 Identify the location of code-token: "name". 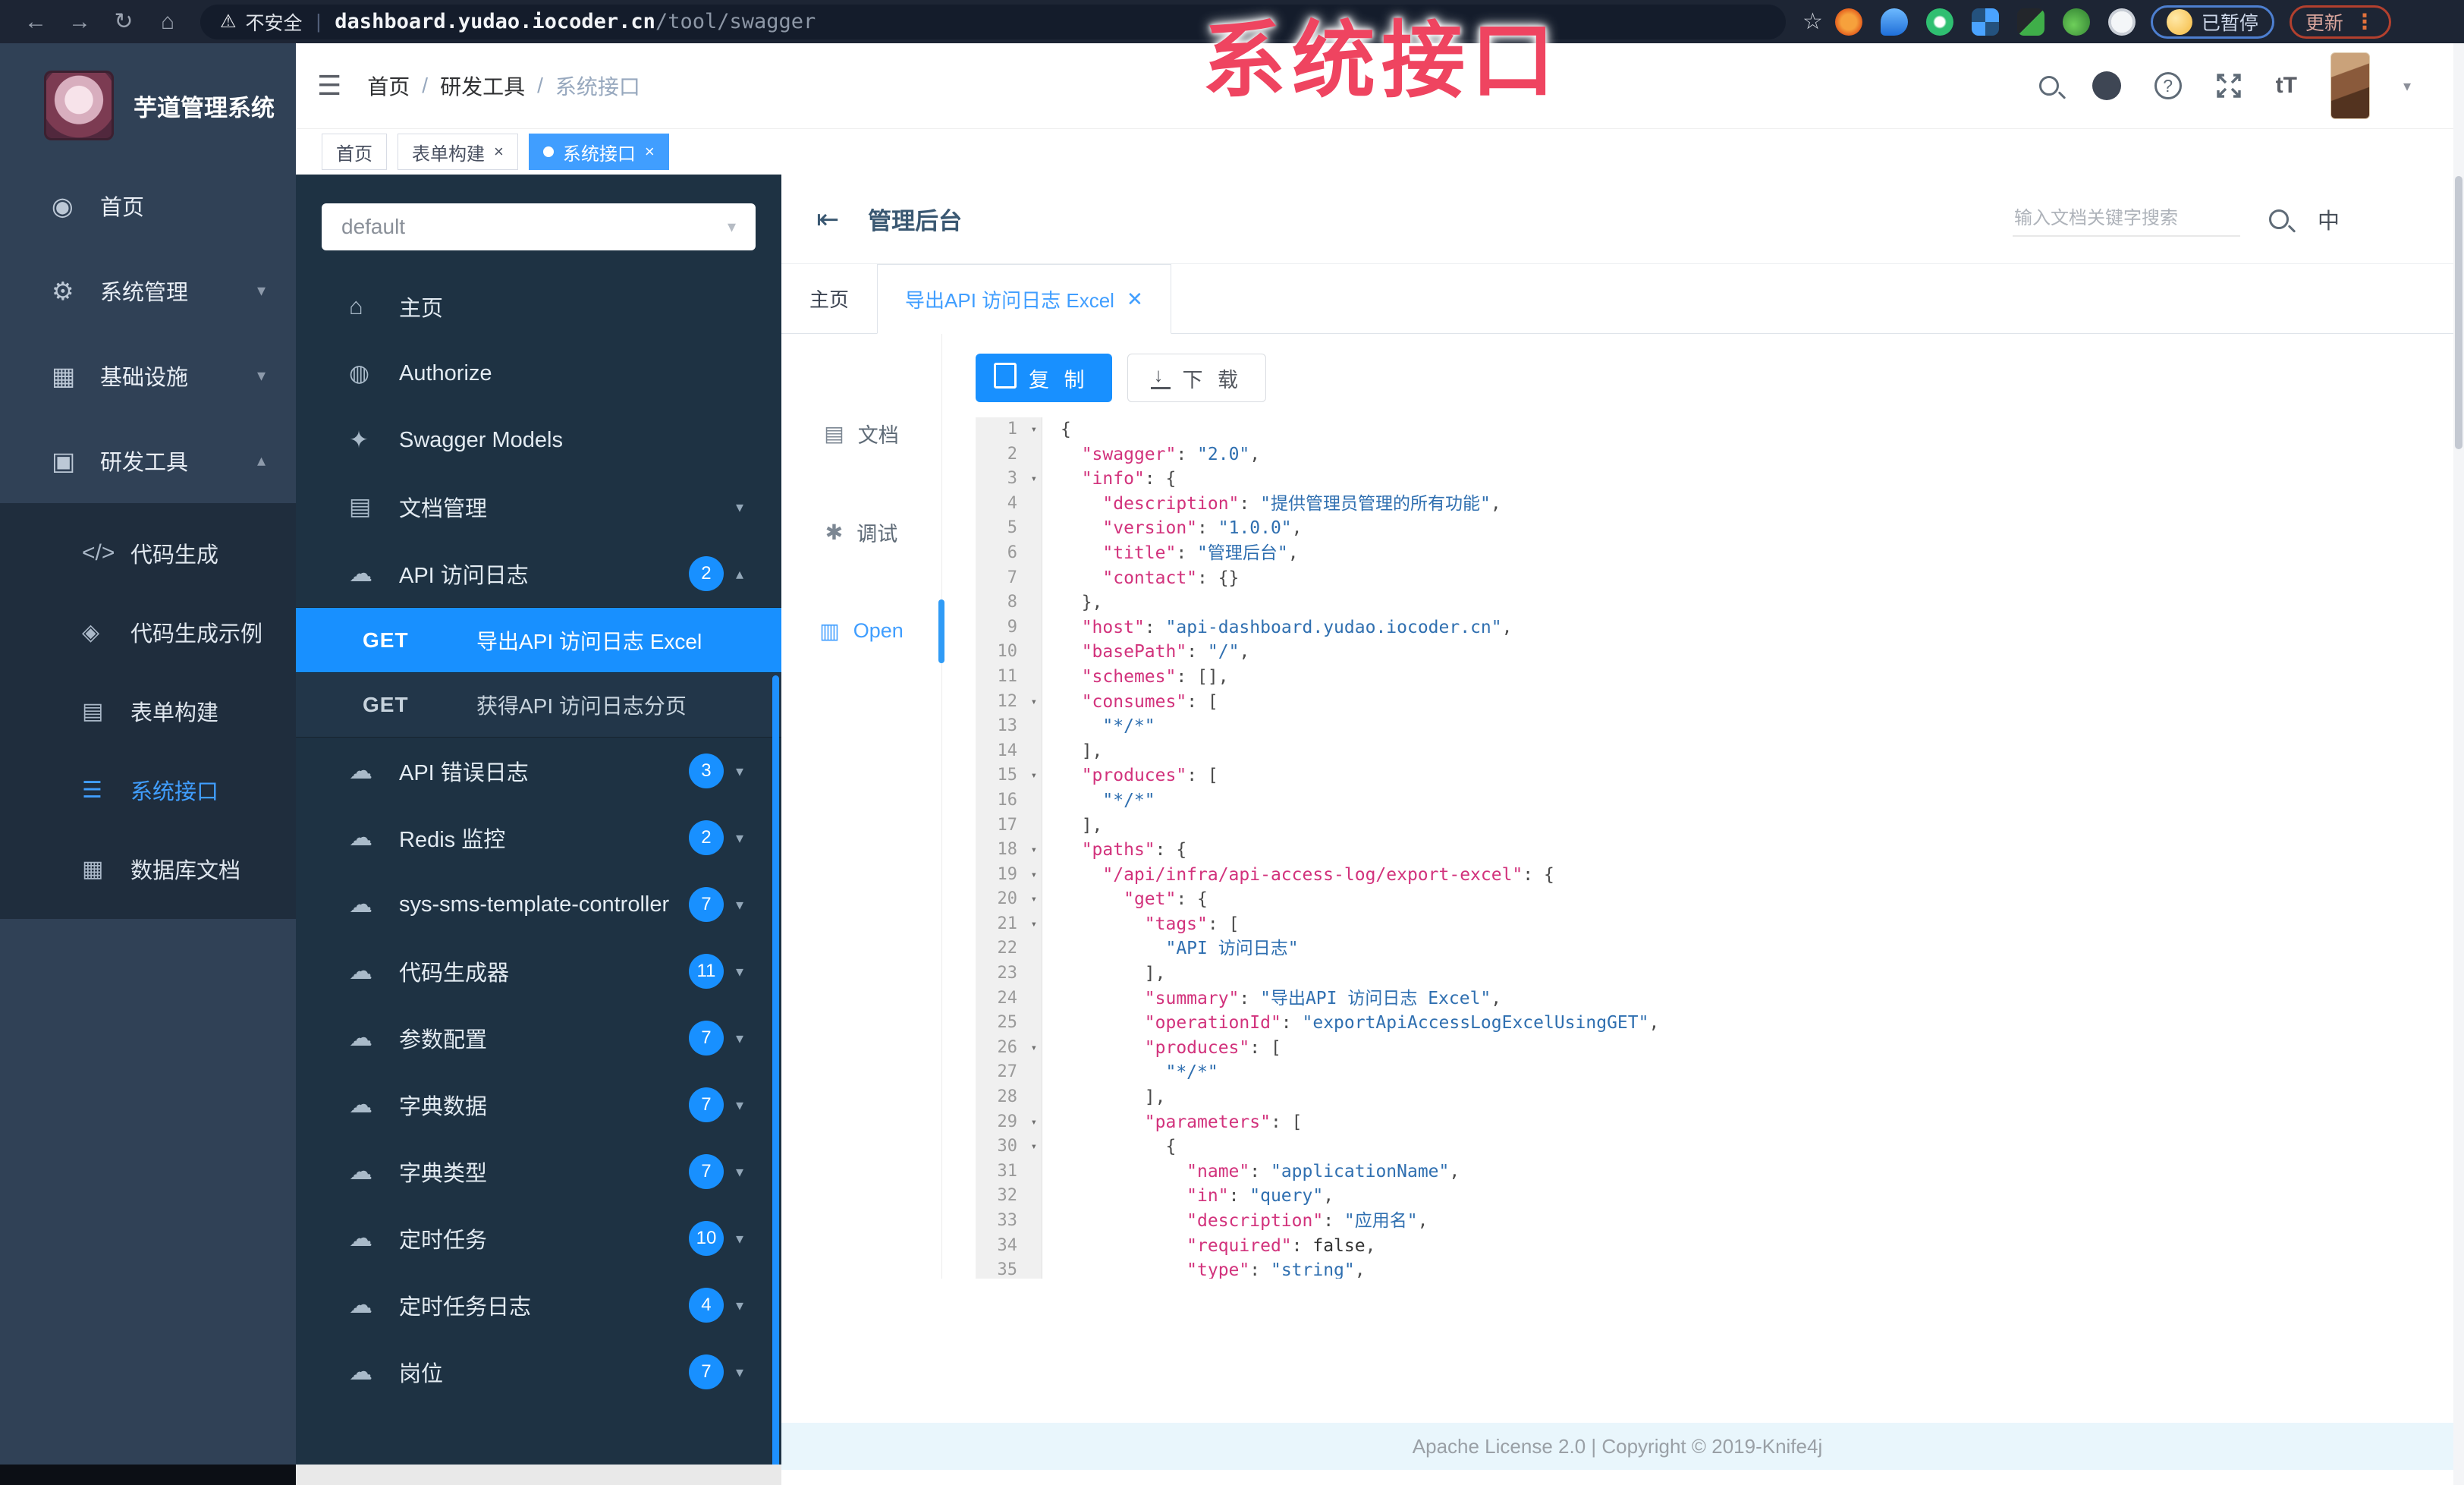
(1218, 1171).